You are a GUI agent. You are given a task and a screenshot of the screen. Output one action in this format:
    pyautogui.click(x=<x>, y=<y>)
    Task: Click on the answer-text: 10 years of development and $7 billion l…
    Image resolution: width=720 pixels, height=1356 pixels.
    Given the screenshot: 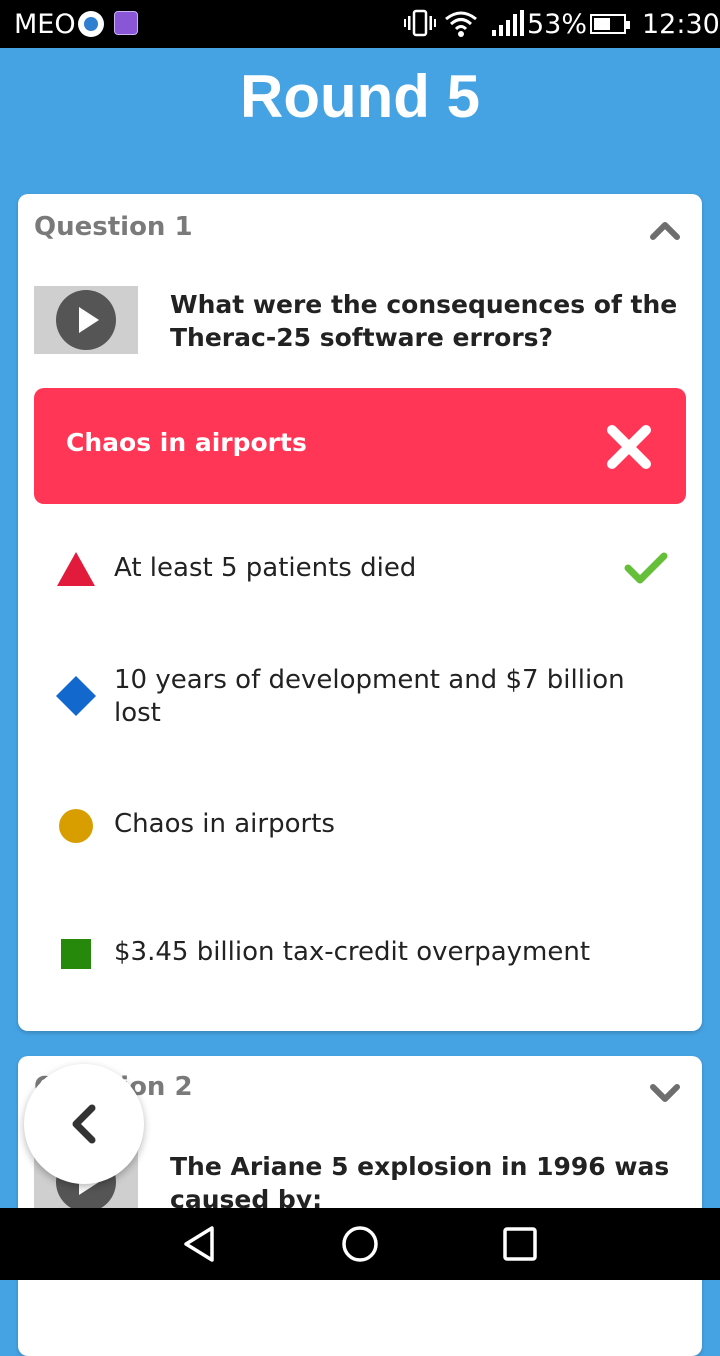 What is the action you would take?
    pyautogui.click(x=369, y=696)
    